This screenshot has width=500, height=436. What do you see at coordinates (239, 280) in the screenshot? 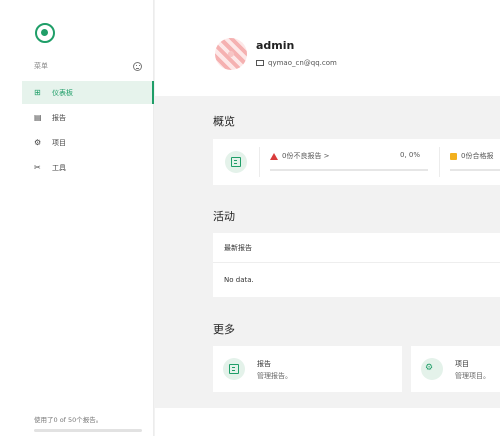
I see `empty-state-text: No data.` at bounding box center [239, 280].